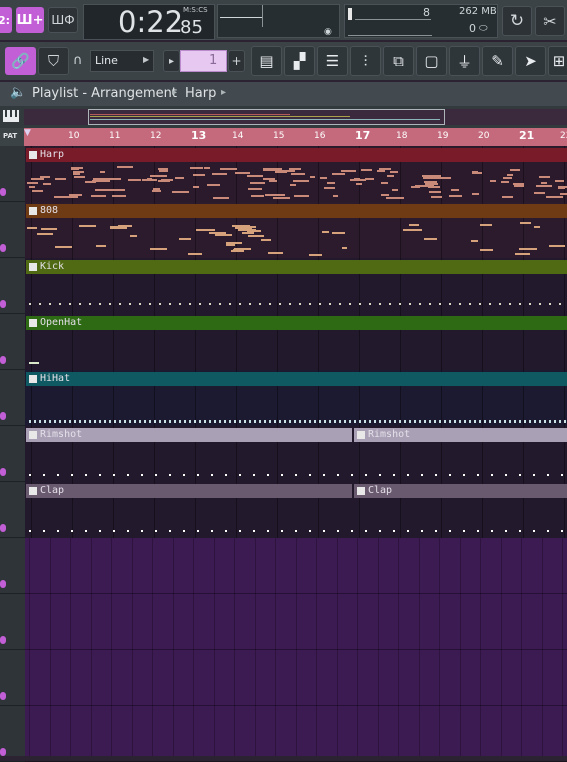 This screenshot has height=762, width=567. I want to click on track-separator, so click(12, 425).